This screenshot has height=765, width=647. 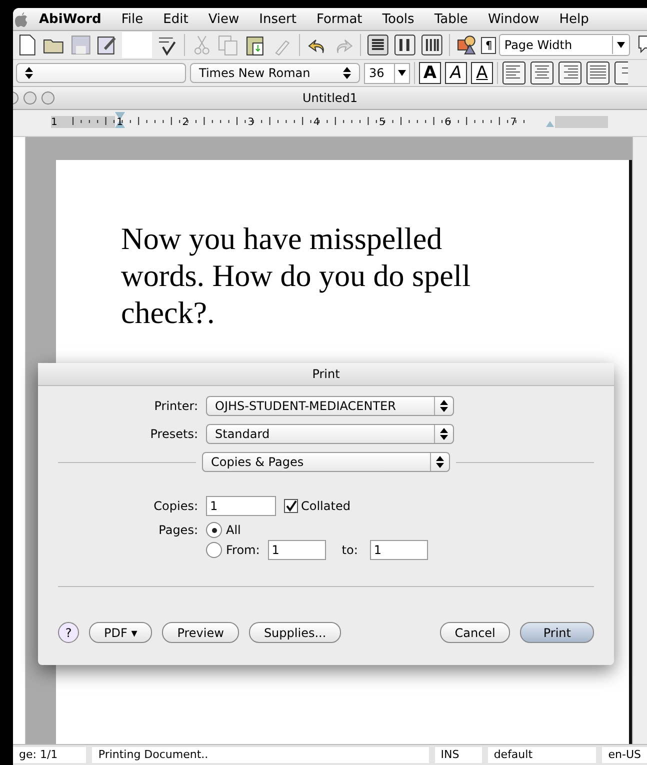 I want to click on menu-item: Insert, so click(x=277, y=19).